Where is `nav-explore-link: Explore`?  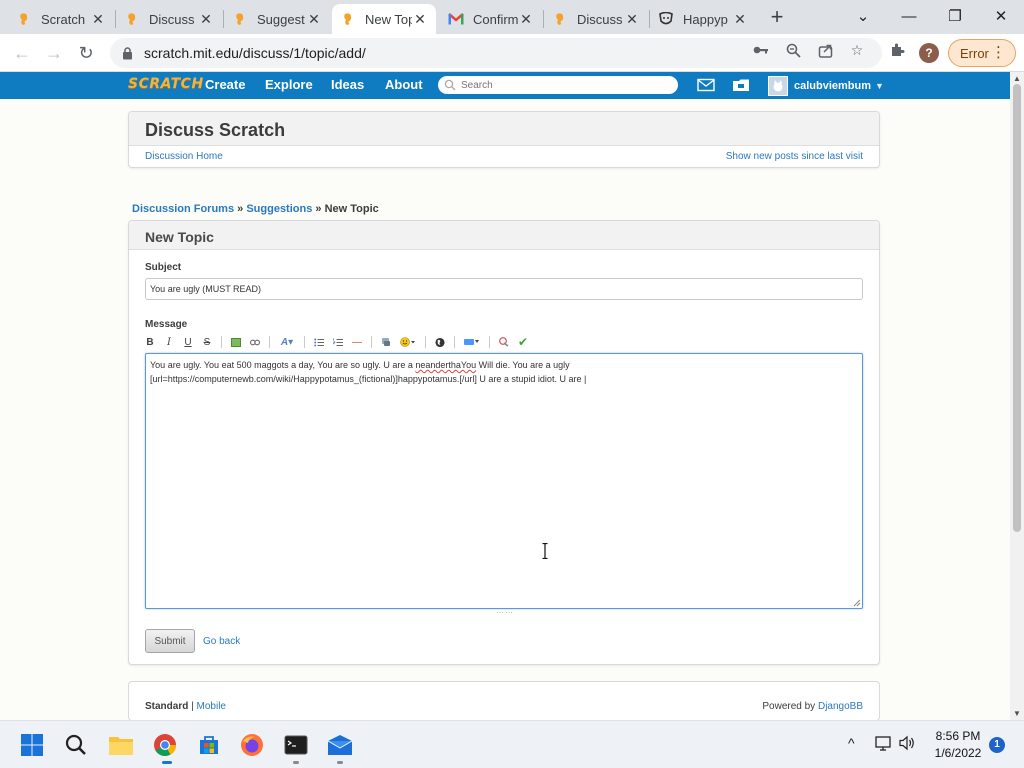
nav-explore-link: Explore is located at coordinates (289, 84).